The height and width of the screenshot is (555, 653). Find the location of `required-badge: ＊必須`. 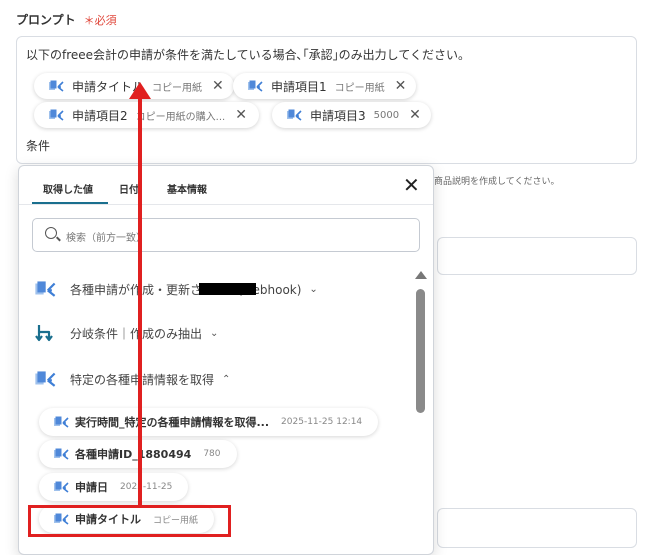

required-badge: ＊必須 is located at coordinates (100, 20).